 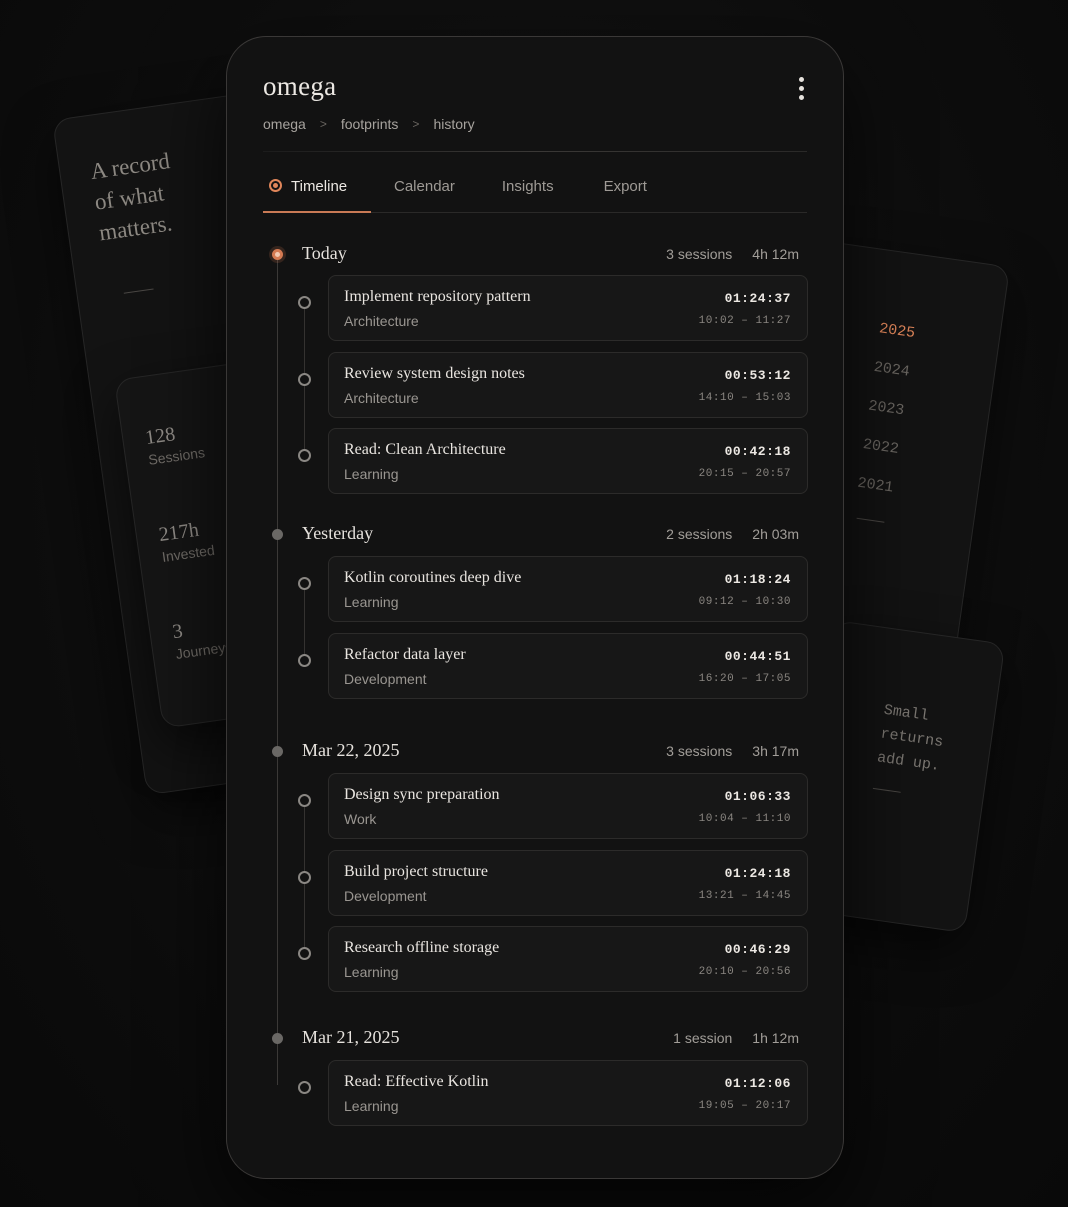 I want to click on quote-text: A record of what matters., so click(x=131, y=197).